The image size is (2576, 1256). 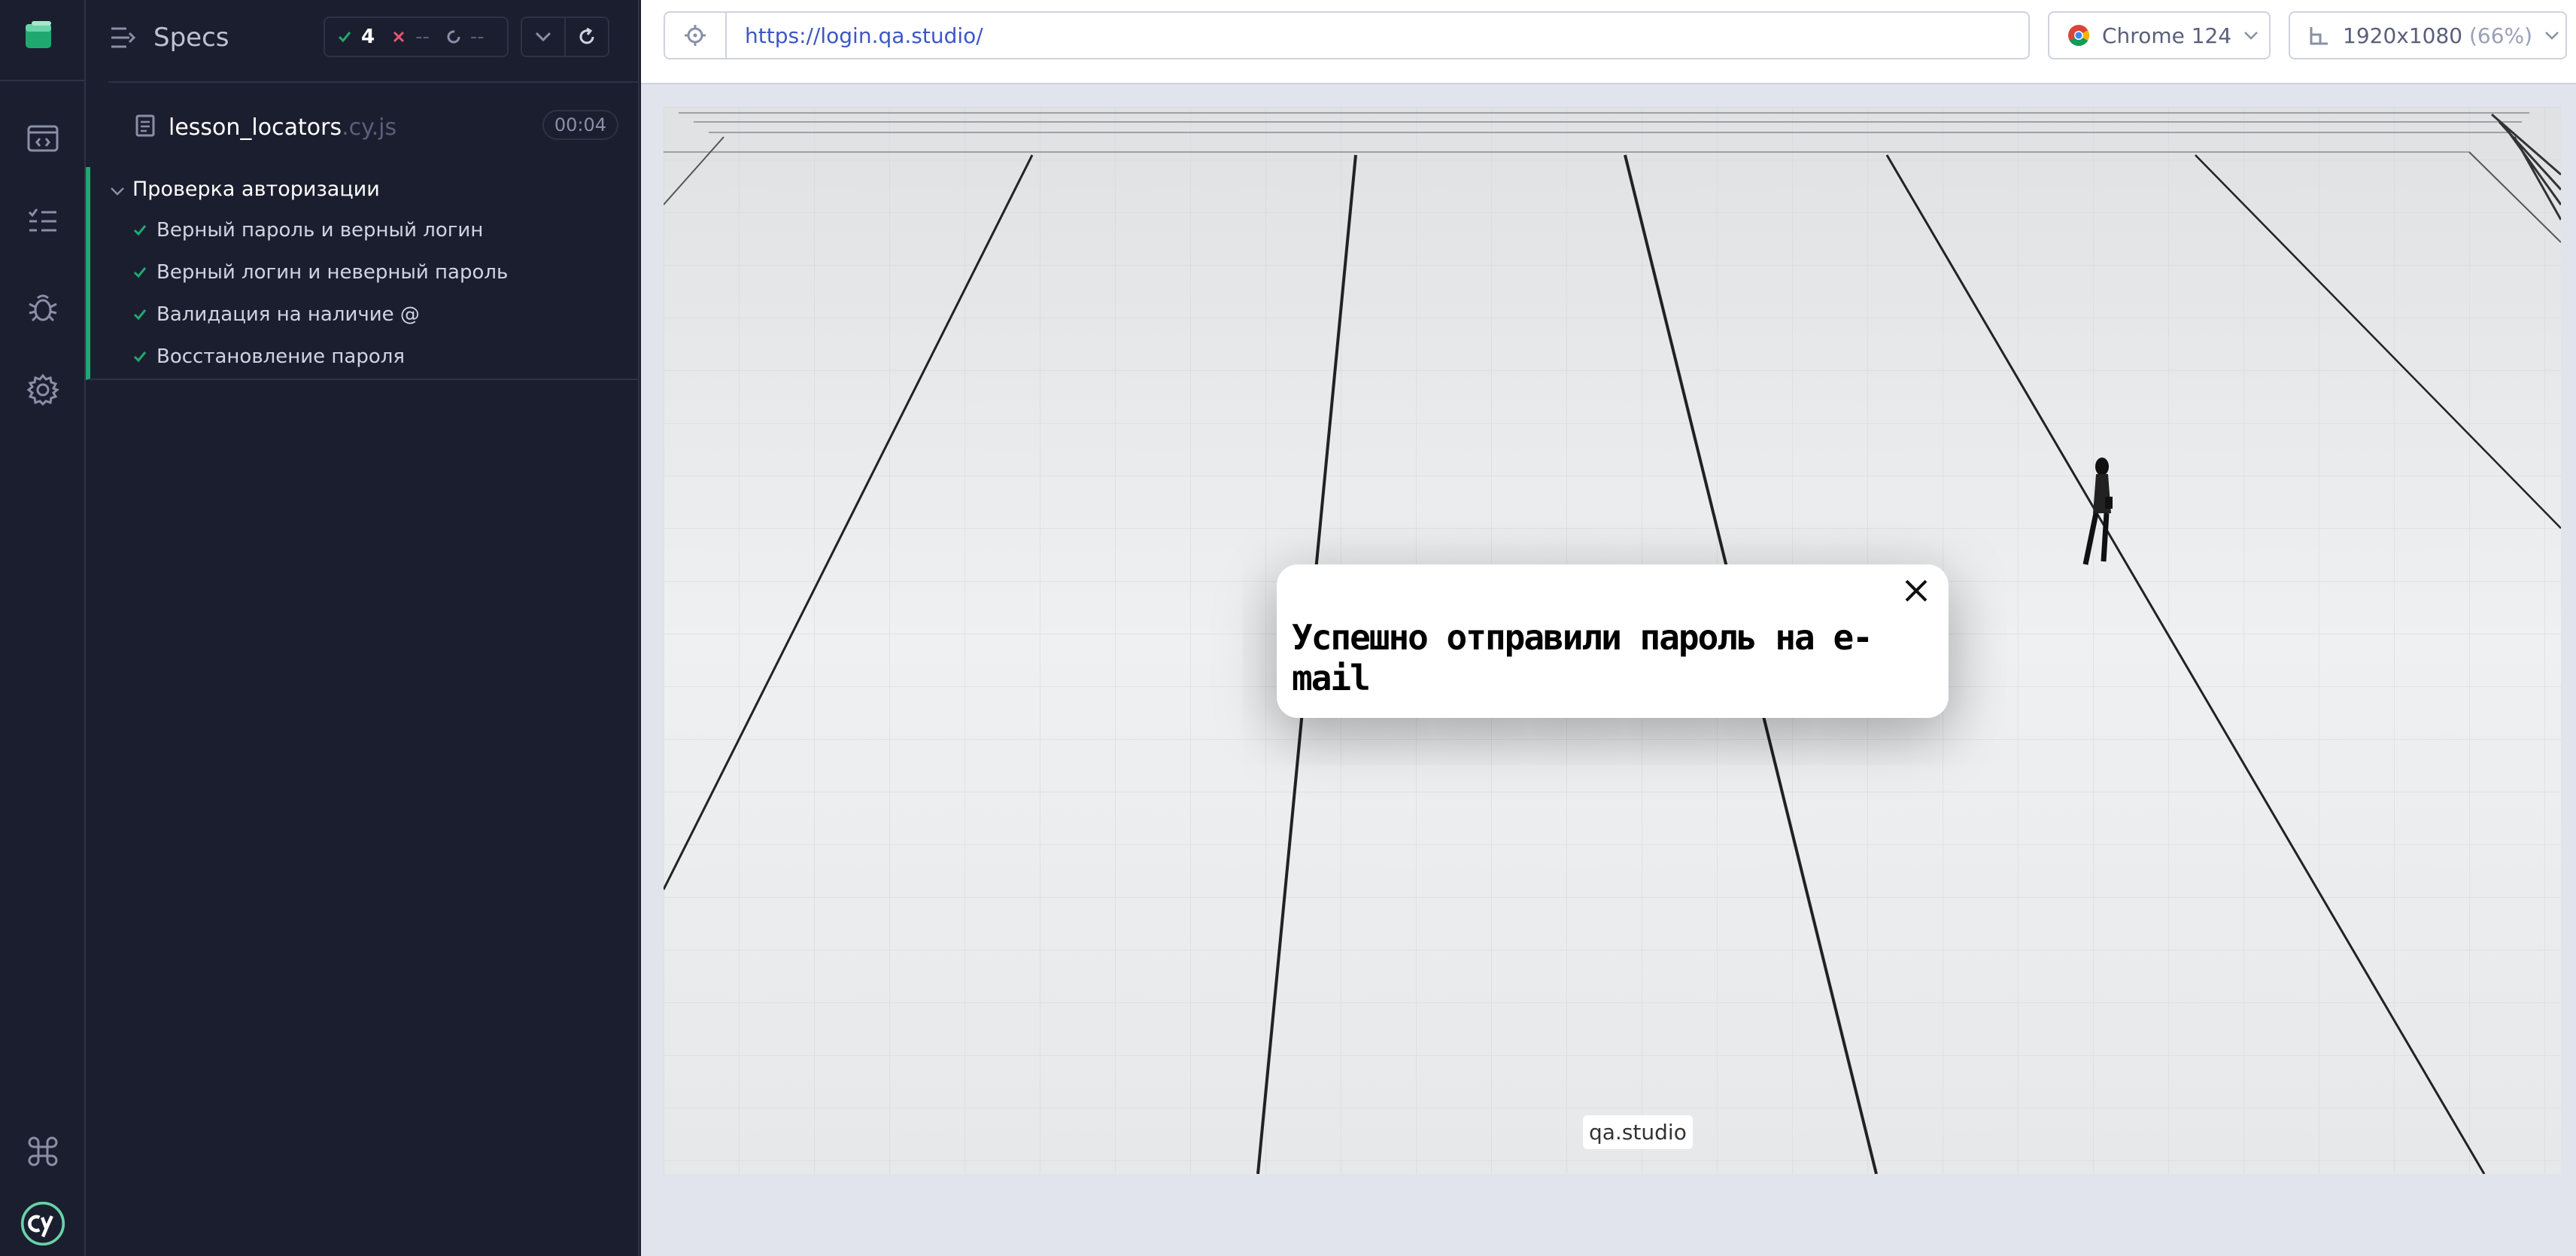 I want to click on viewport-scale: (66%), so click(x=2501, y=35).